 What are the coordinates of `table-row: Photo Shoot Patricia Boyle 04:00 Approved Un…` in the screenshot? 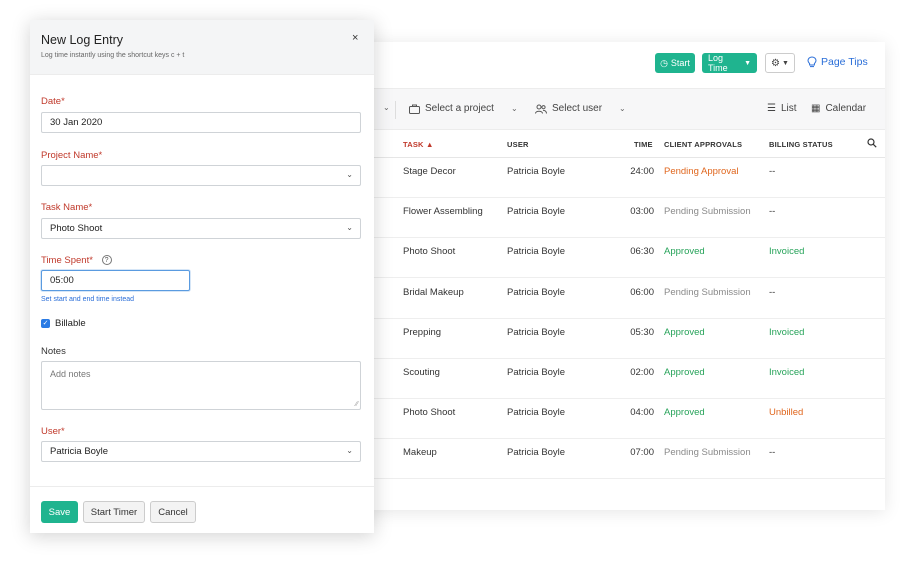 It's located at (614, 419).